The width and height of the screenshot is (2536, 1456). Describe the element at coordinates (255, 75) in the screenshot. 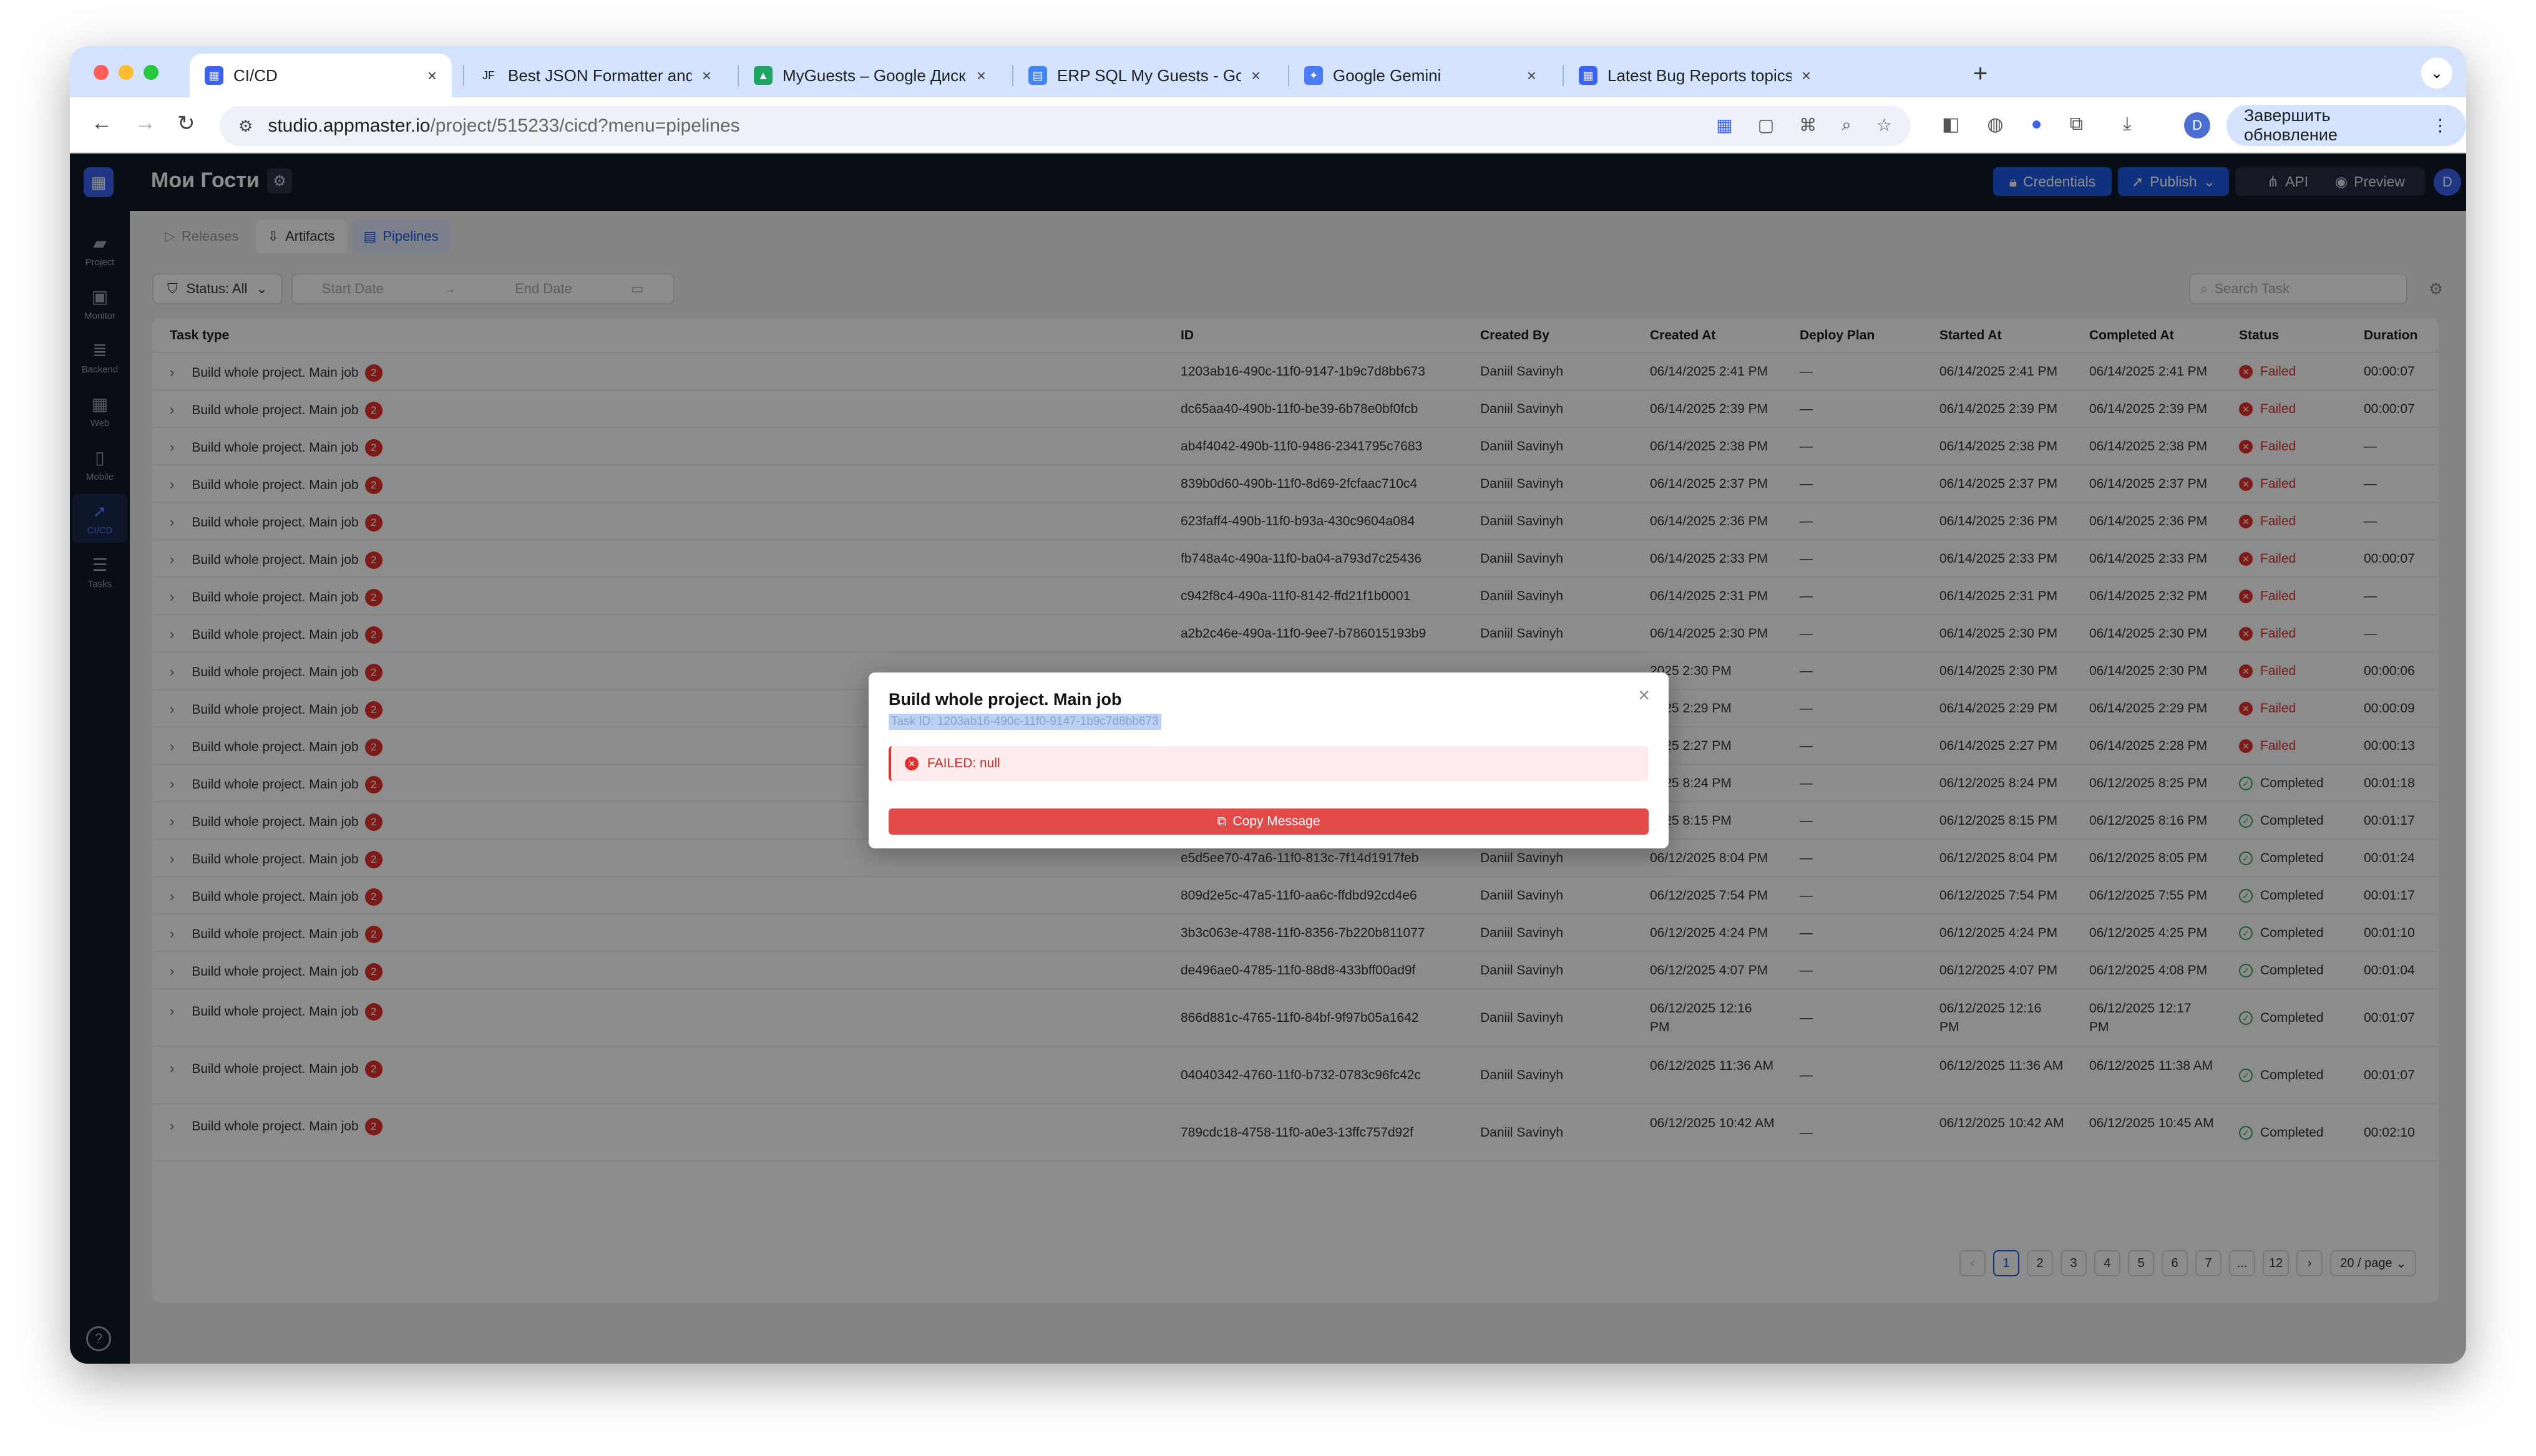

I see `browser-tab-label: CI/CD` at that location.